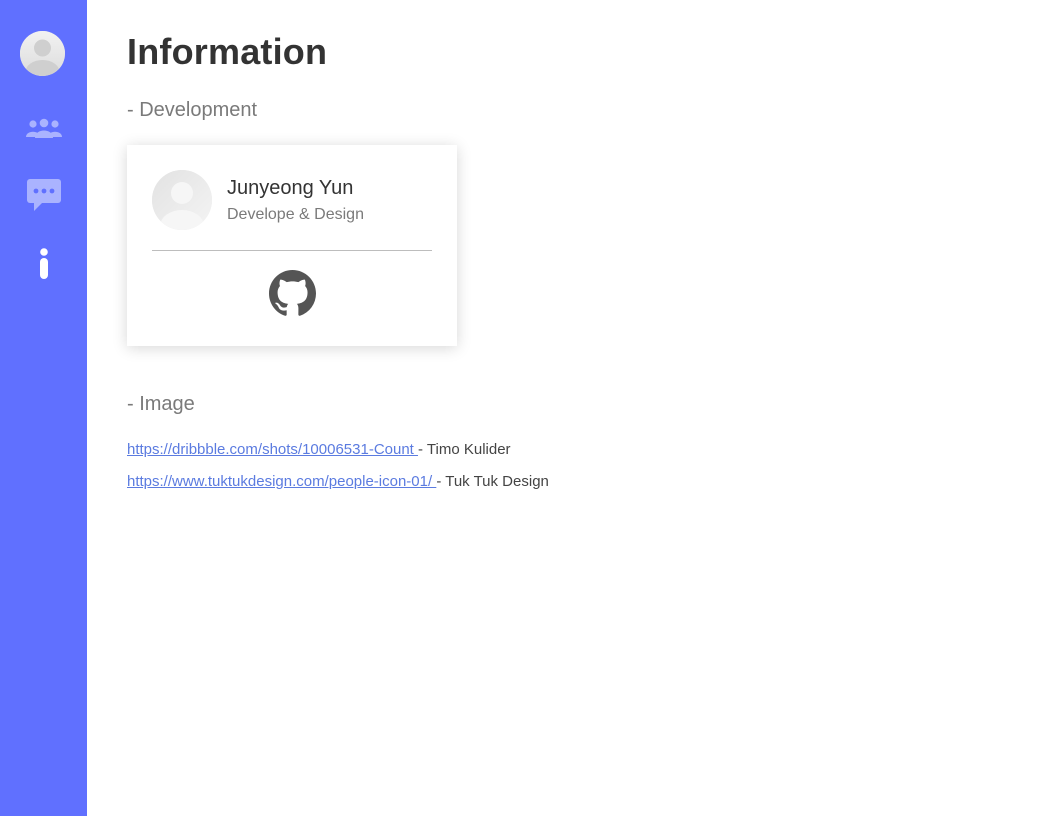 The height and width of the screenshot is (816, 1044). I want to click on people-icon, so click(43, 128).